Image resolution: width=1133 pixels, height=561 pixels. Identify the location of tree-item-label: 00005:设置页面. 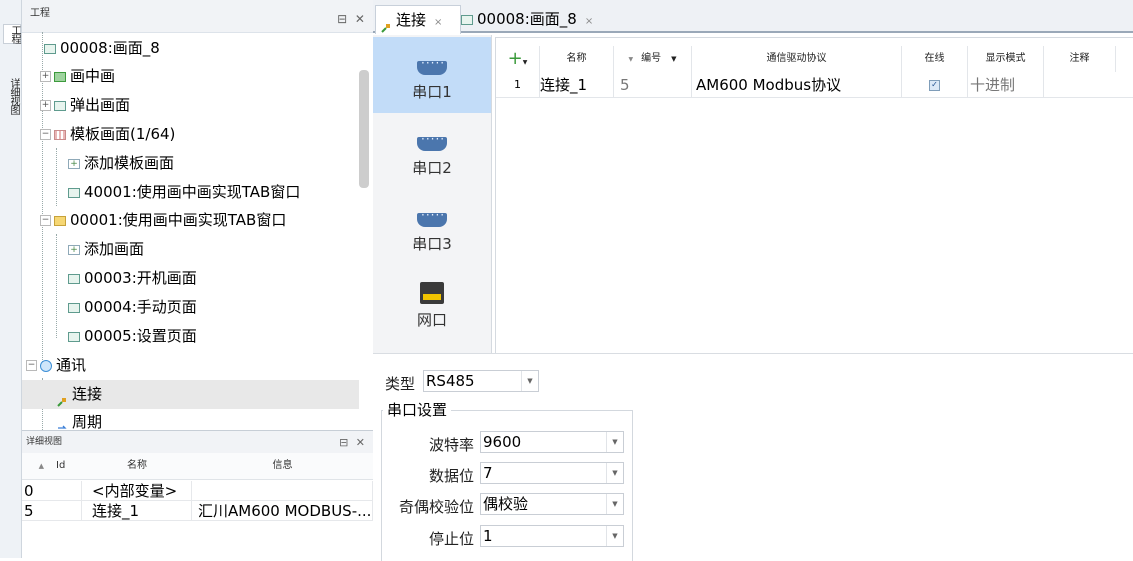
(140, 336).